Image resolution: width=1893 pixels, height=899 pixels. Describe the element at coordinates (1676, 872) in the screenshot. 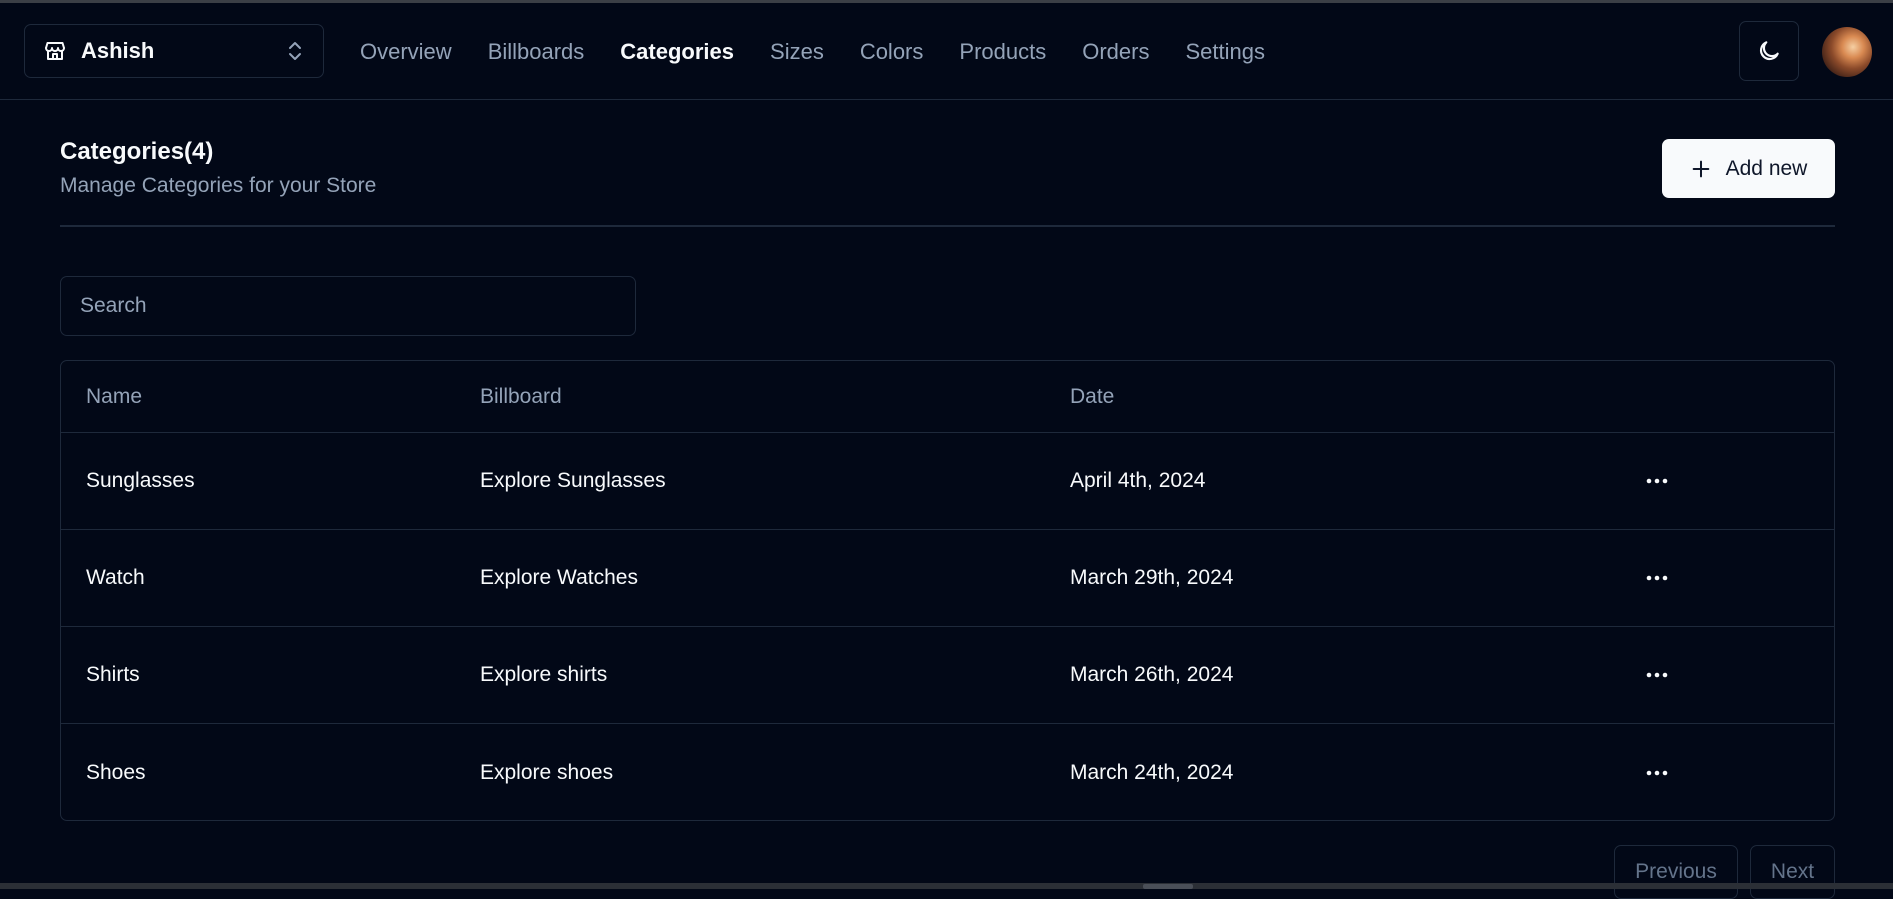

I see `previous-page-button: Previous` at that location.